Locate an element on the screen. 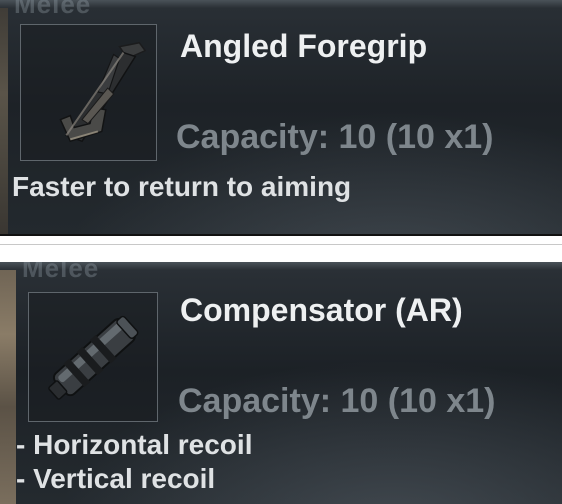 The image size is (562, 504). item-title: Compensator (AR) is located at coordinates (321, 310).